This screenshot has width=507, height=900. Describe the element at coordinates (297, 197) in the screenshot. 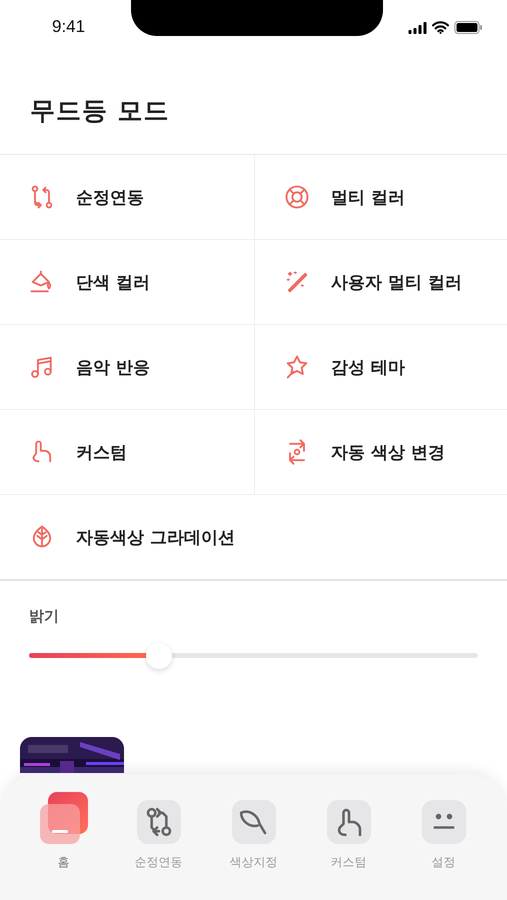

I see `mode-icon` at that location.